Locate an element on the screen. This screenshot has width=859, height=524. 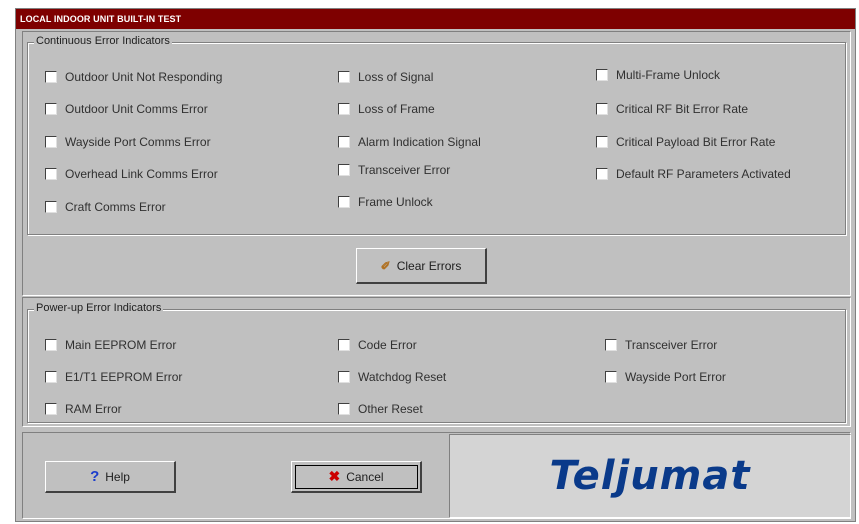
checkbox-wayside-port-error: Wayside Port Error is located at coordinates (665, 377).